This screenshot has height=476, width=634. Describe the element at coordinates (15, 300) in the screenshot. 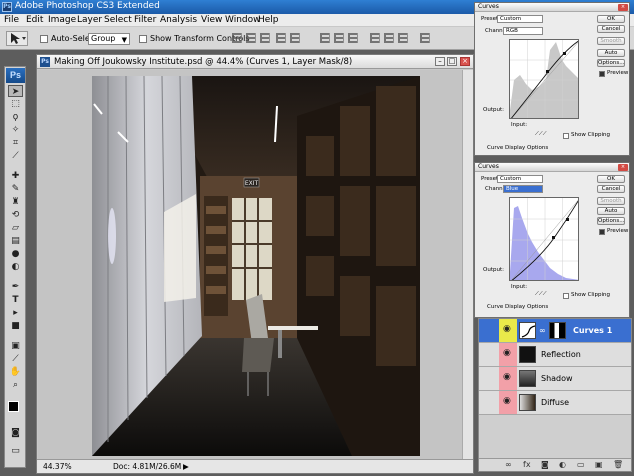

I see `type-tool-icon: T` at that location.